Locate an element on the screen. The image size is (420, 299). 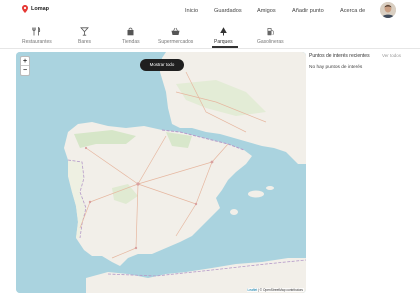
cocktail-glass-icon is located at coordinates (84, 31).